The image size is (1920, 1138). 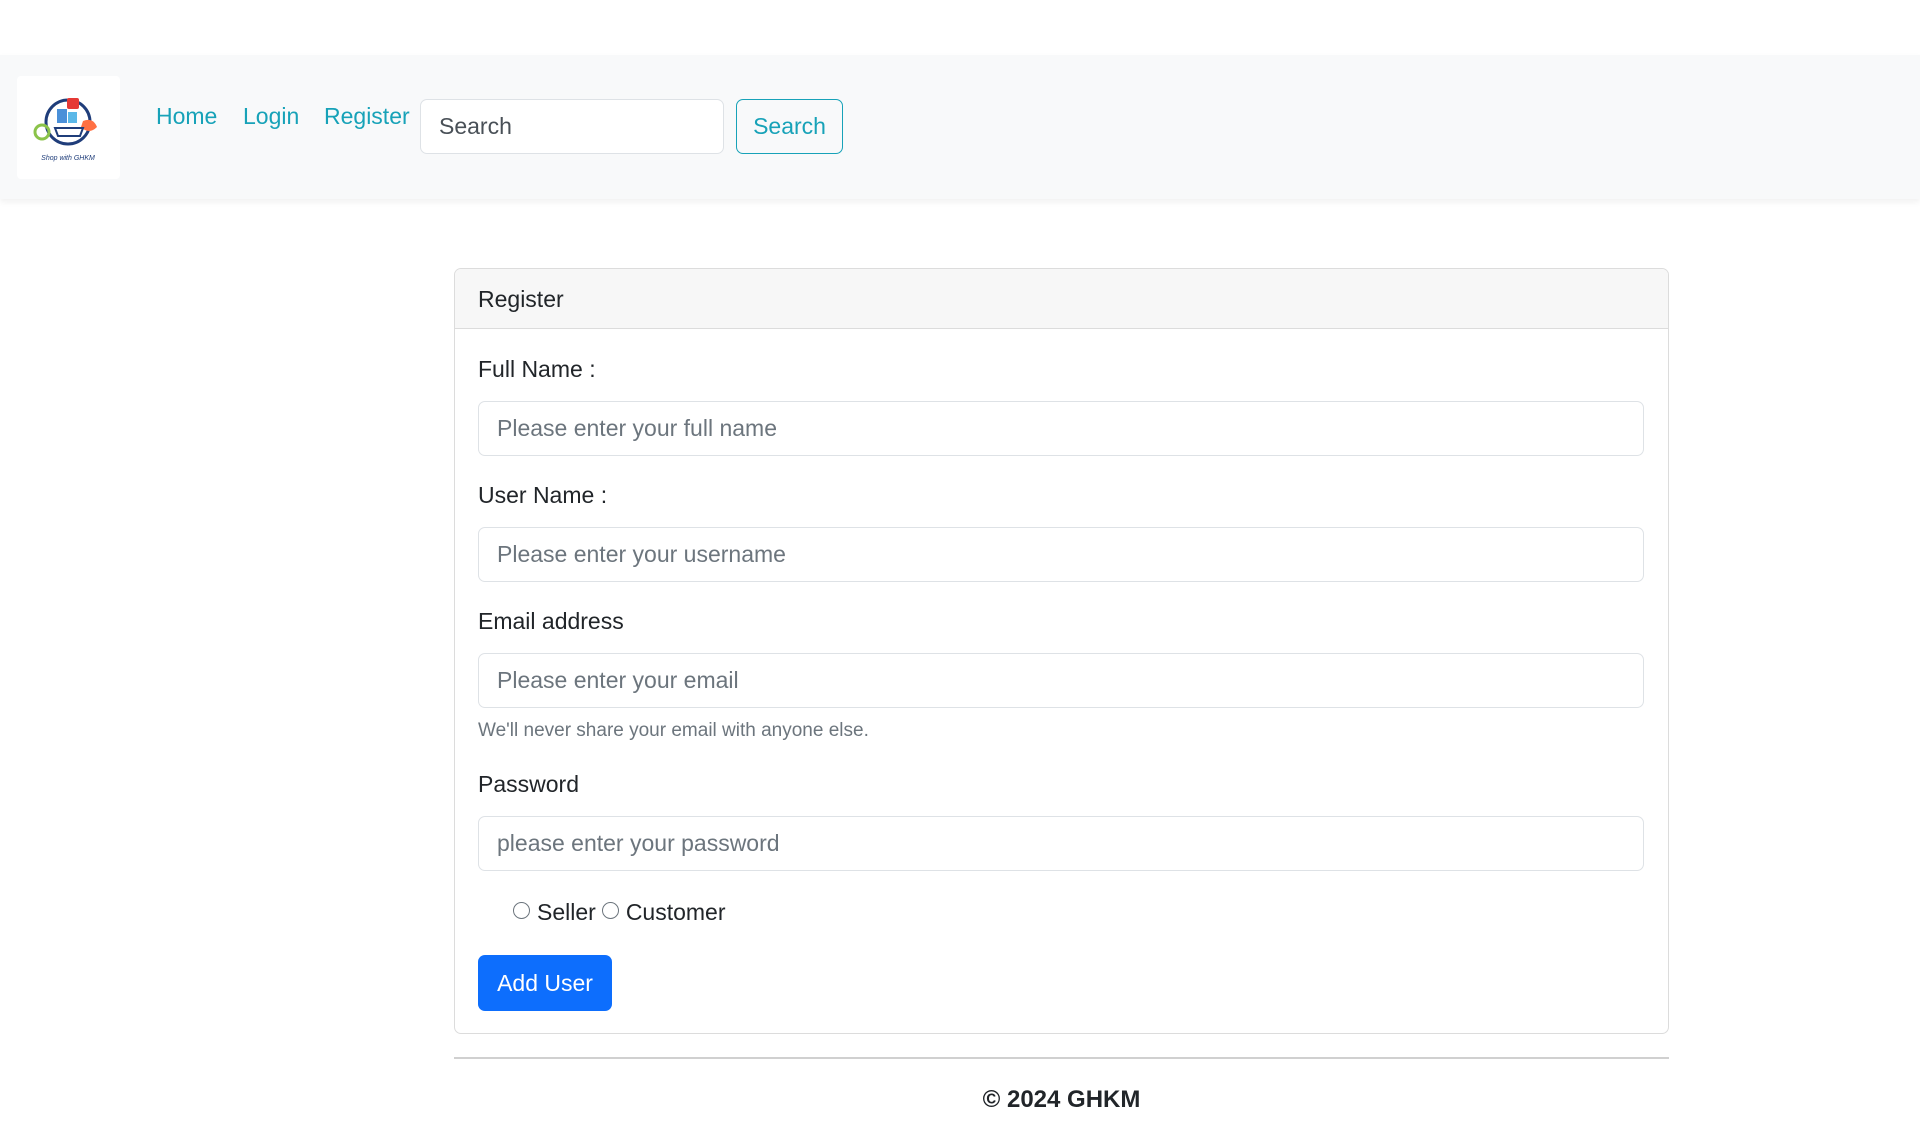 What do you see at coordinates (610, 910) in the screenshot?
I see `customer-radio` at bounding box center [610, 910].